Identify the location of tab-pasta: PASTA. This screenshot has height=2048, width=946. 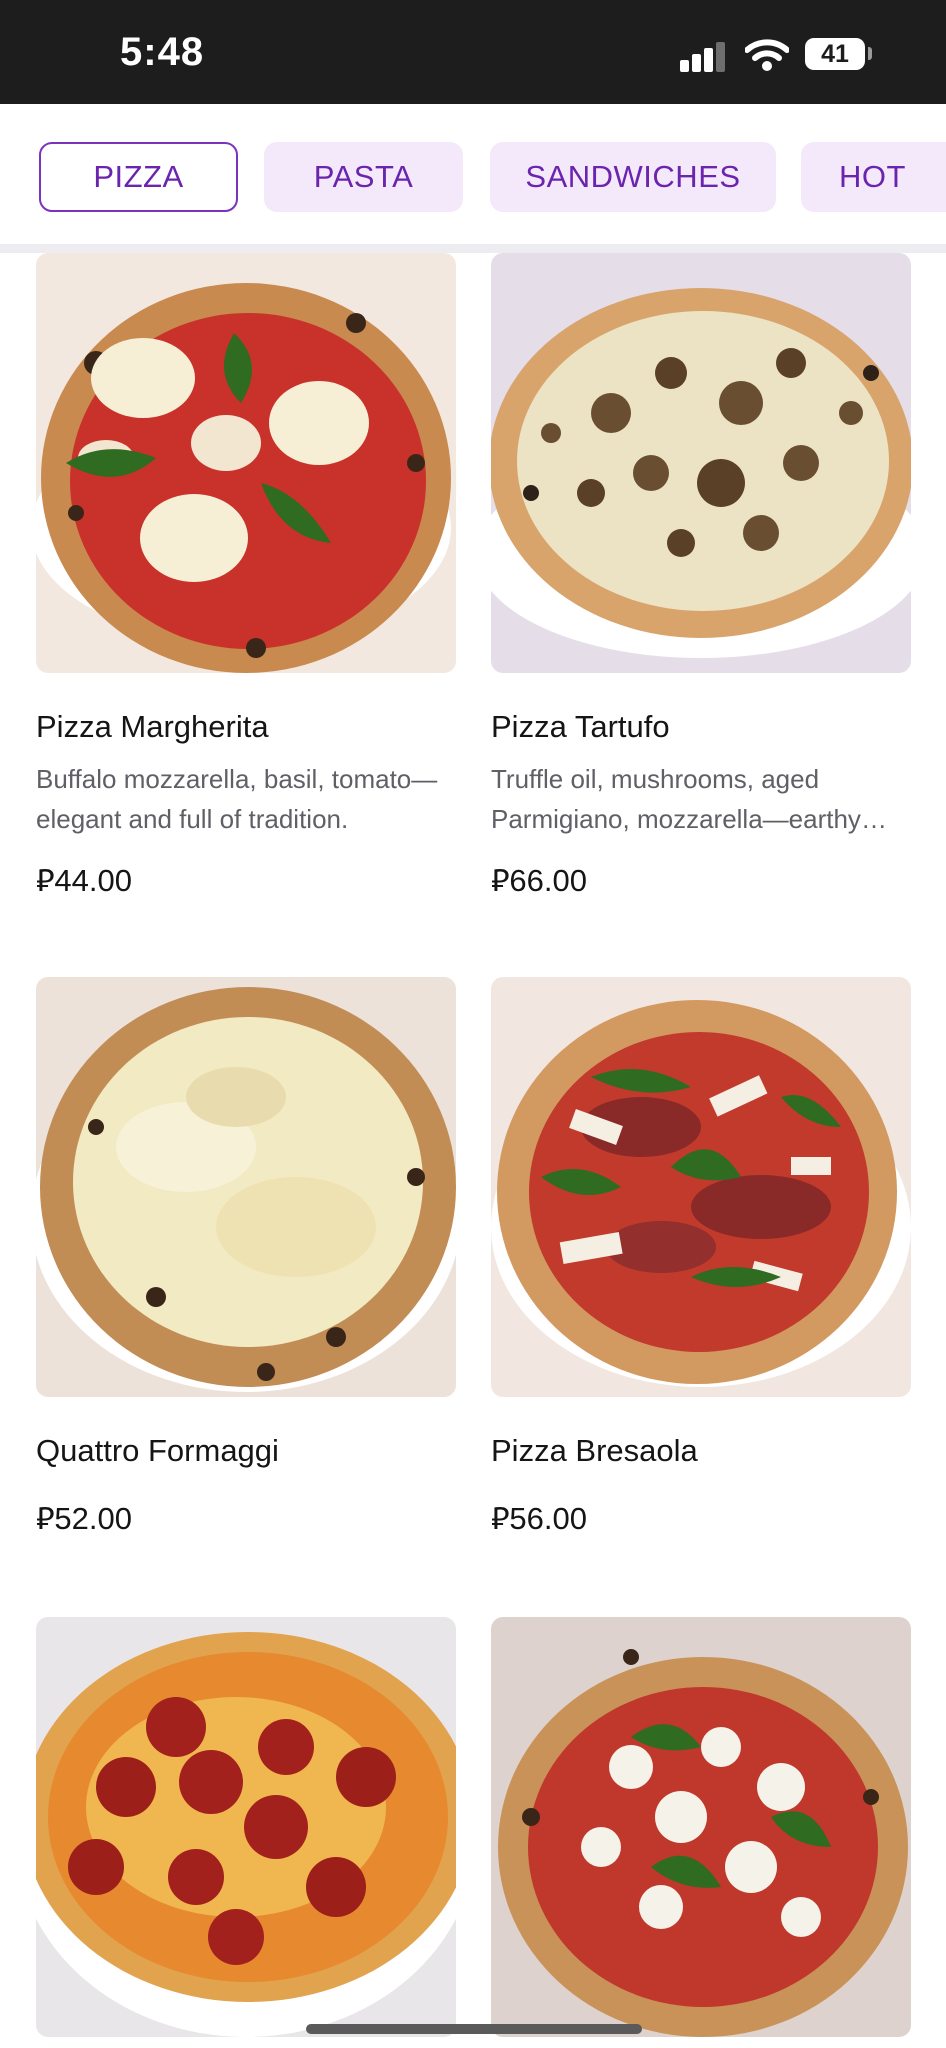
(363, 177).